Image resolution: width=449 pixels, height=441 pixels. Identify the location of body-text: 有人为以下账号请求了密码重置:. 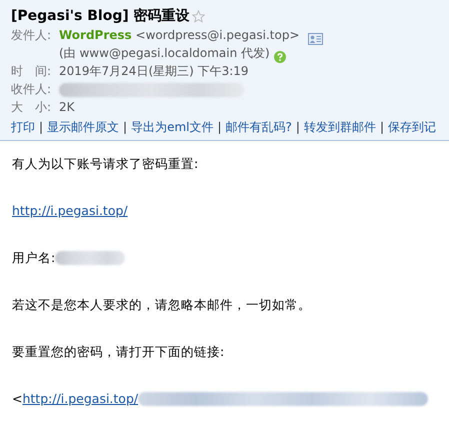
(105, 164).